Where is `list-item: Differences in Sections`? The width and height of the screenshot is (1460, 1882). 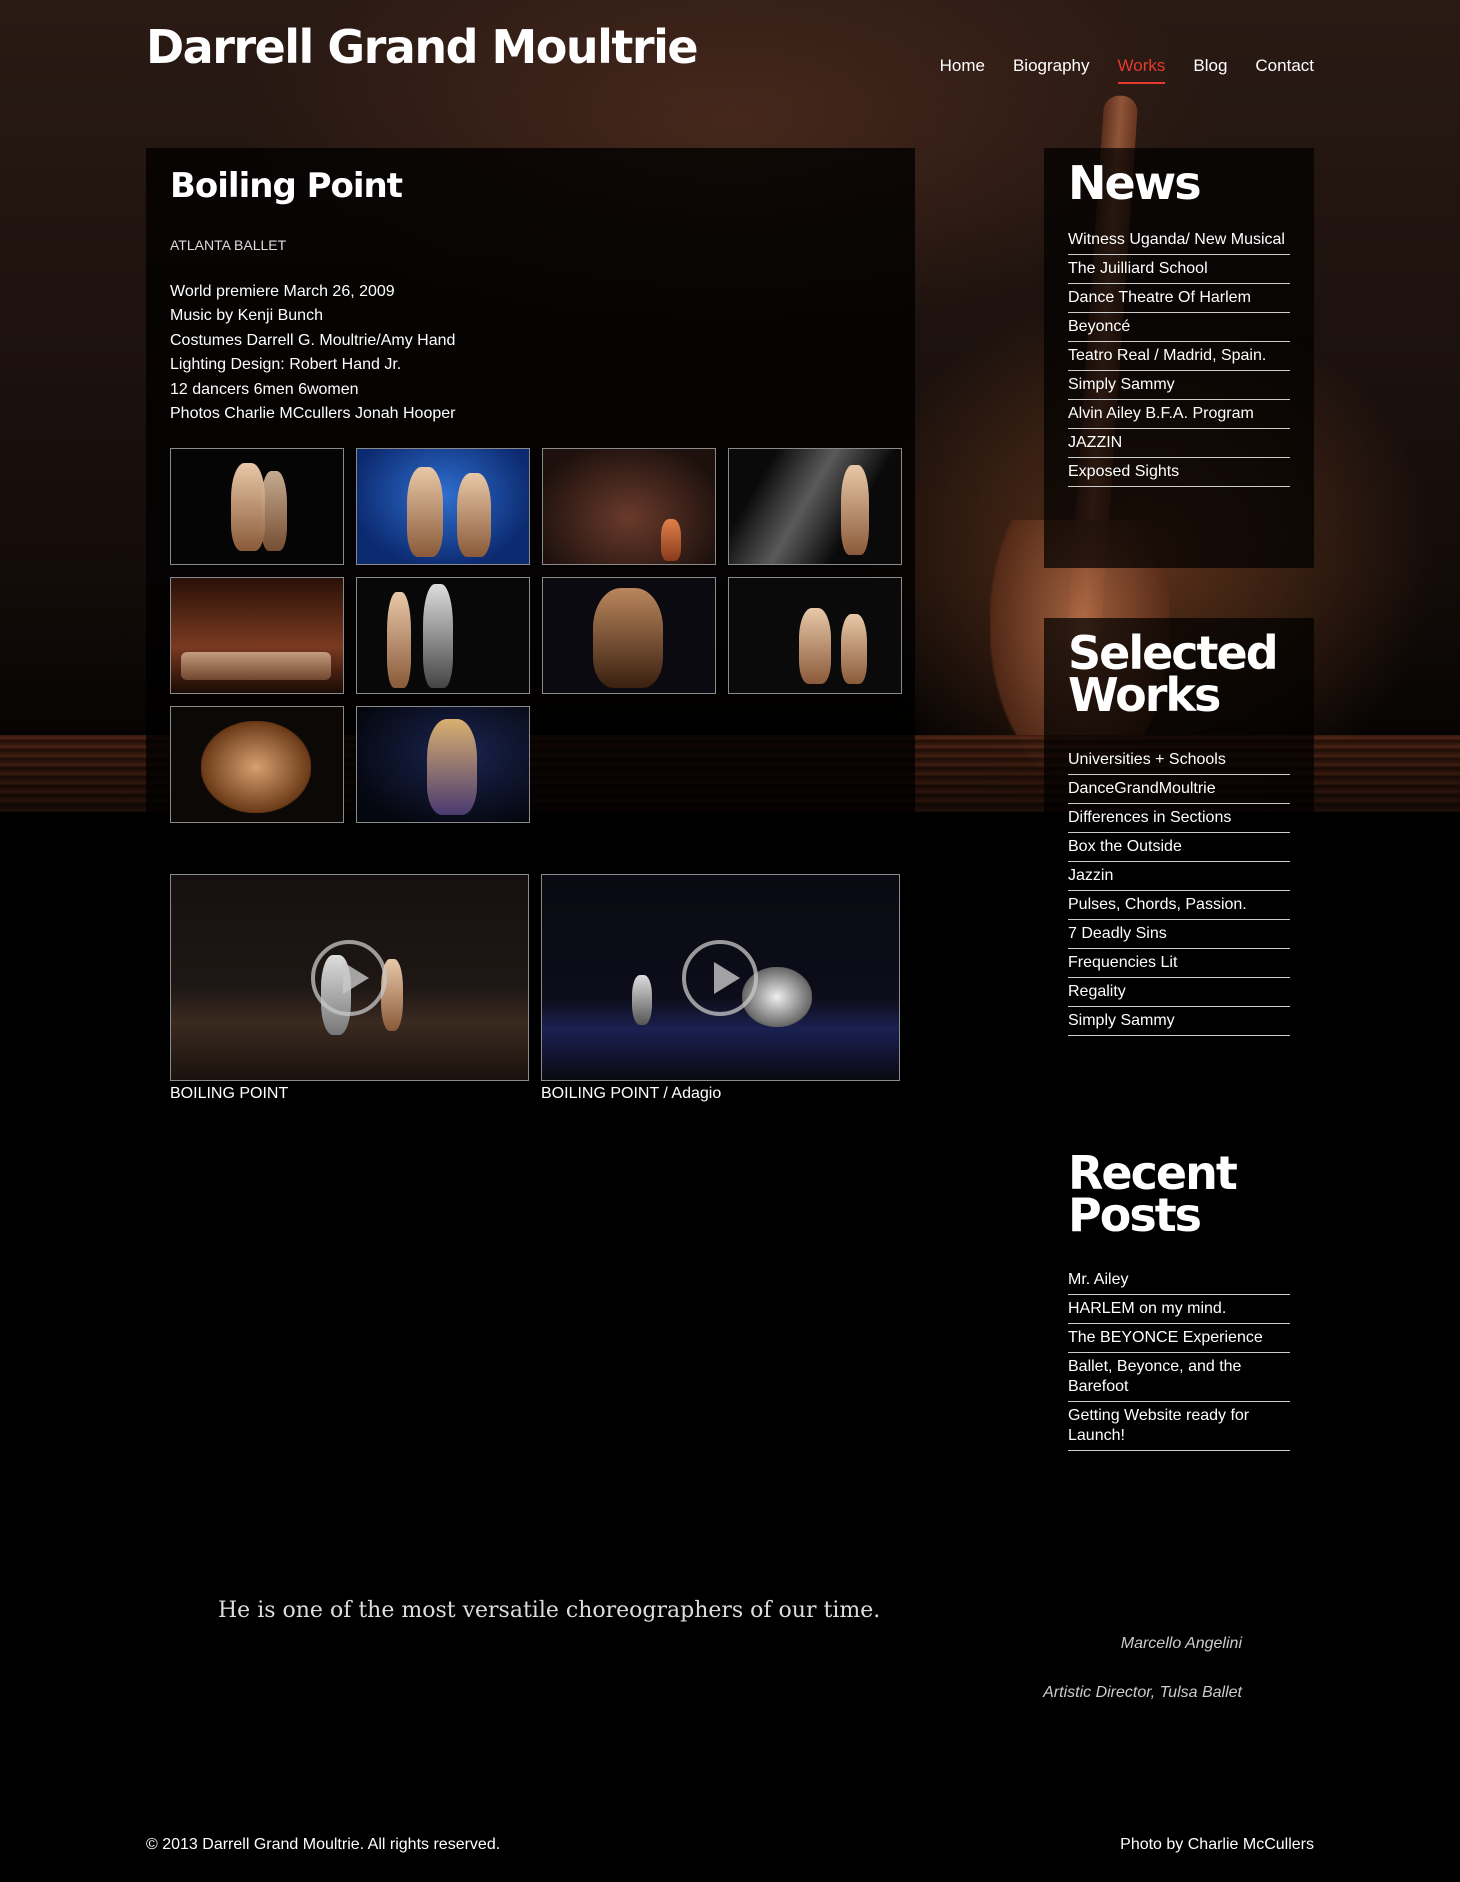
list-item: Differences in Sections is located at coordinates (1179, 818).